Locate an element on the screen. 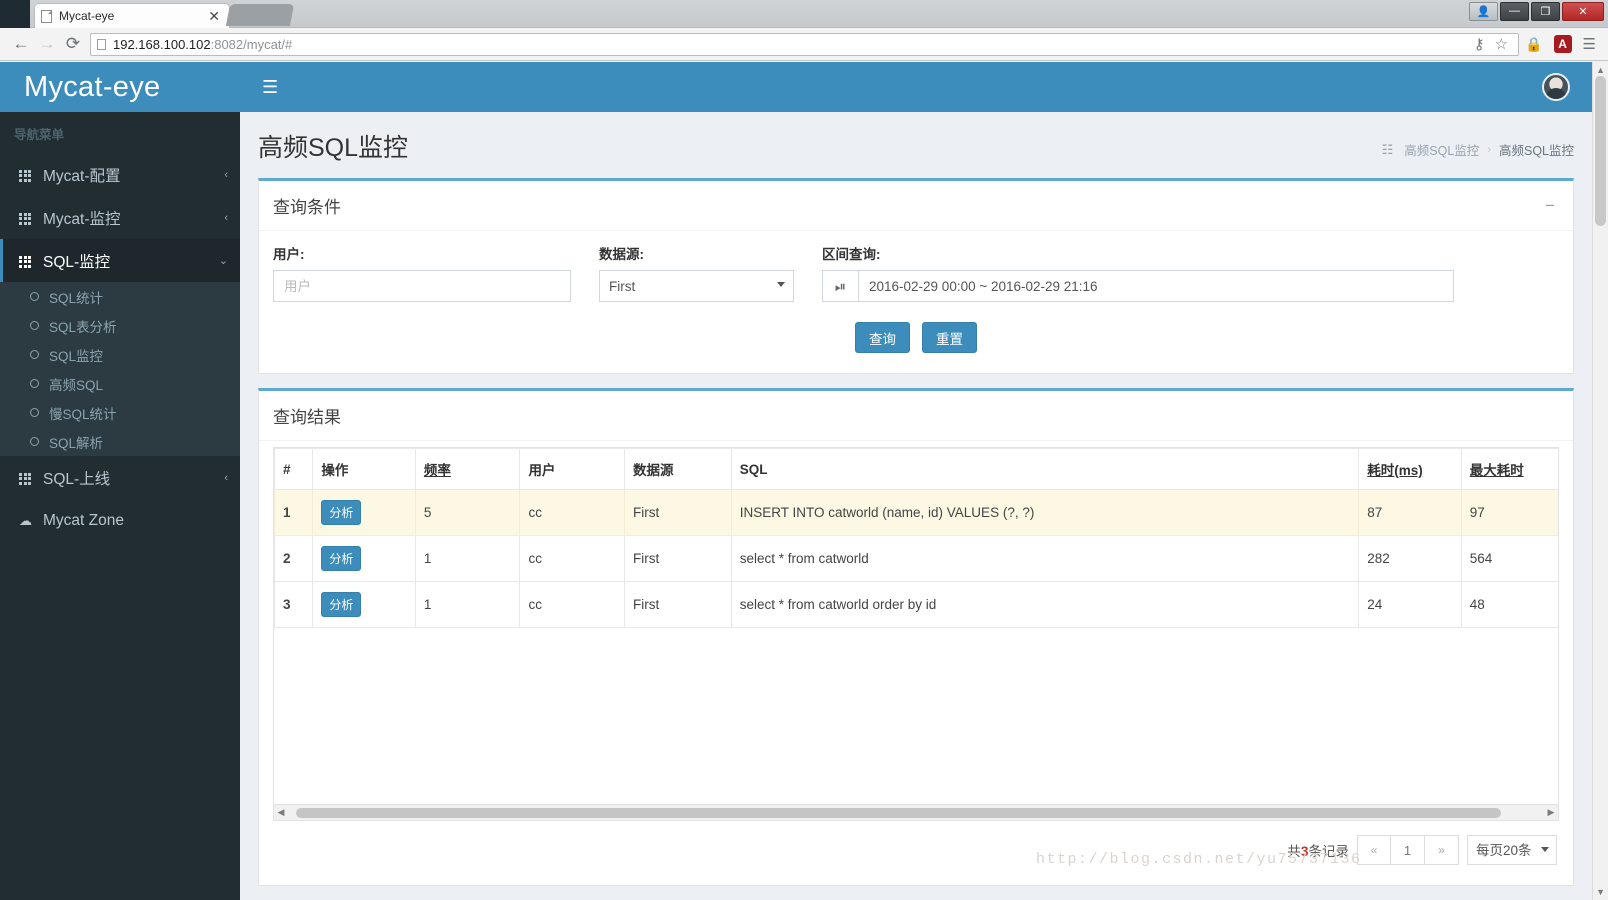 Image resolution: width=1608 pixels, height=900 pixels. page-scrollbar: ▲ ▼ is located at coordinates (1600, 481).